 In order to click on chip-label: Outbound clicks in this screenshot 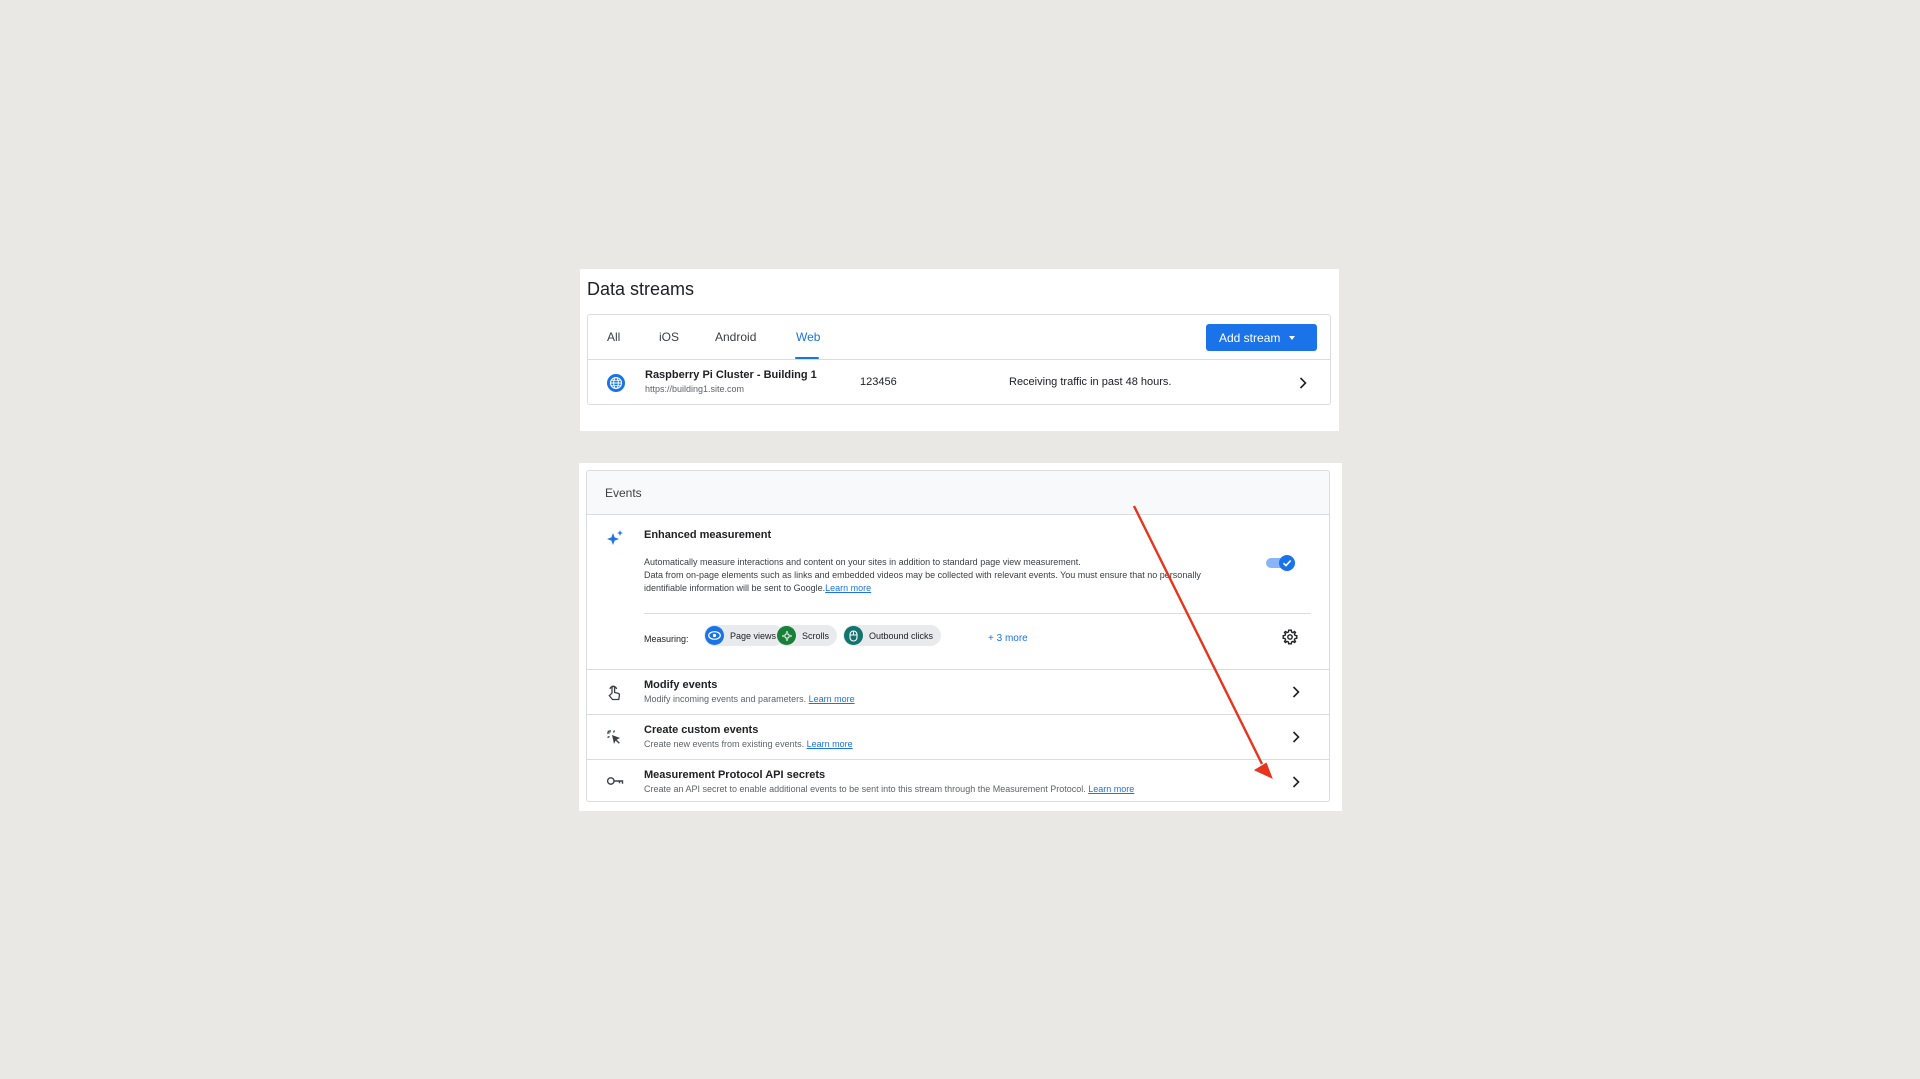, I will do `click(901, 635)`.